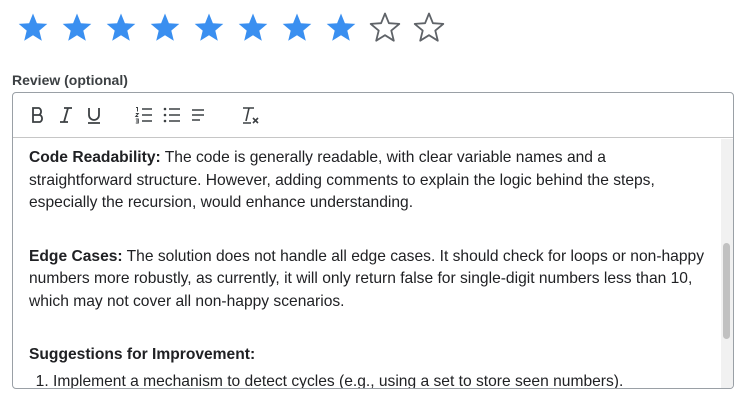  Describe the element at coordinates (76, 256) in the screenshot. I see `paragraph-heading: Edge Cases:` at that location.